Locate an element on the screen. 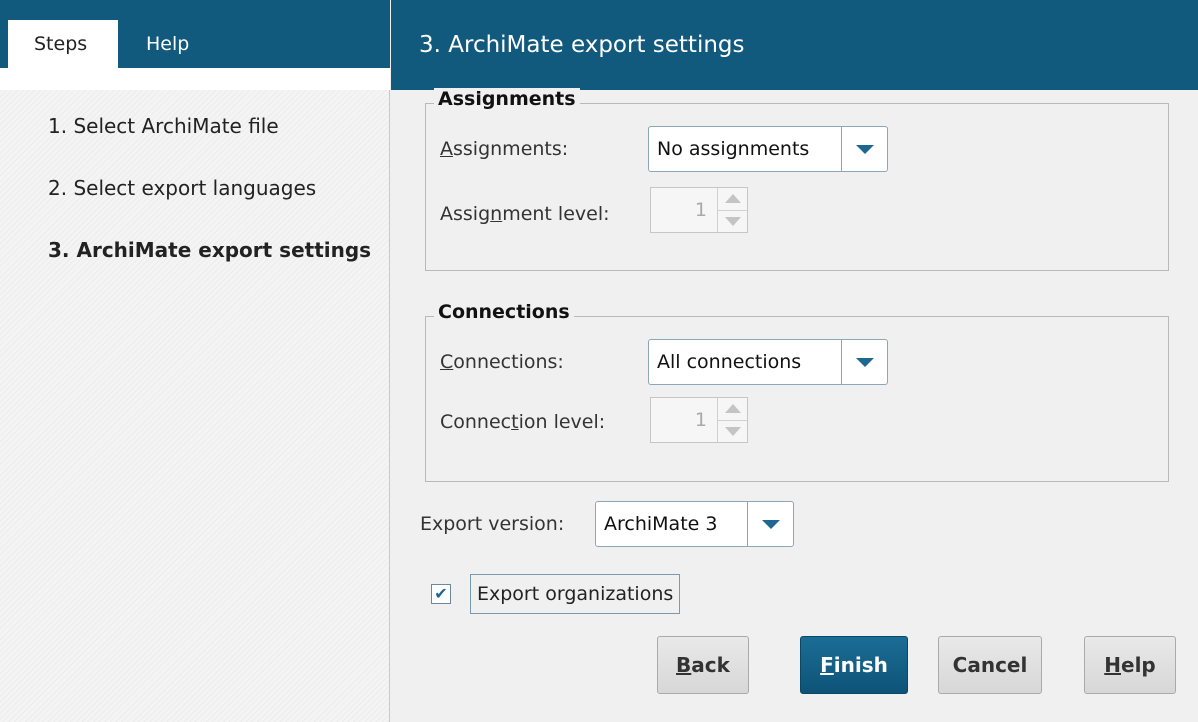  export-version-value: ArchiMate 3 is located at coordinates (661, 524).